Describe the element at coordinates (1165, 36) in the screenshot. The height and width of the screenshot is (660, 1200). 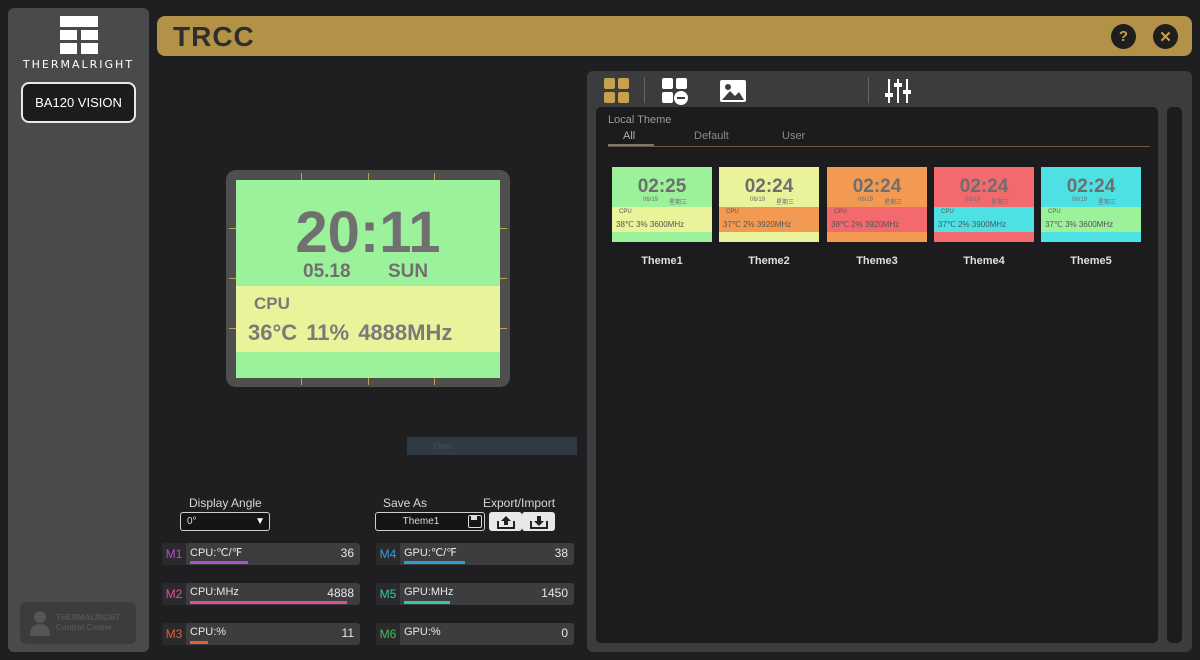
I see `close-button: ✕` at that location.